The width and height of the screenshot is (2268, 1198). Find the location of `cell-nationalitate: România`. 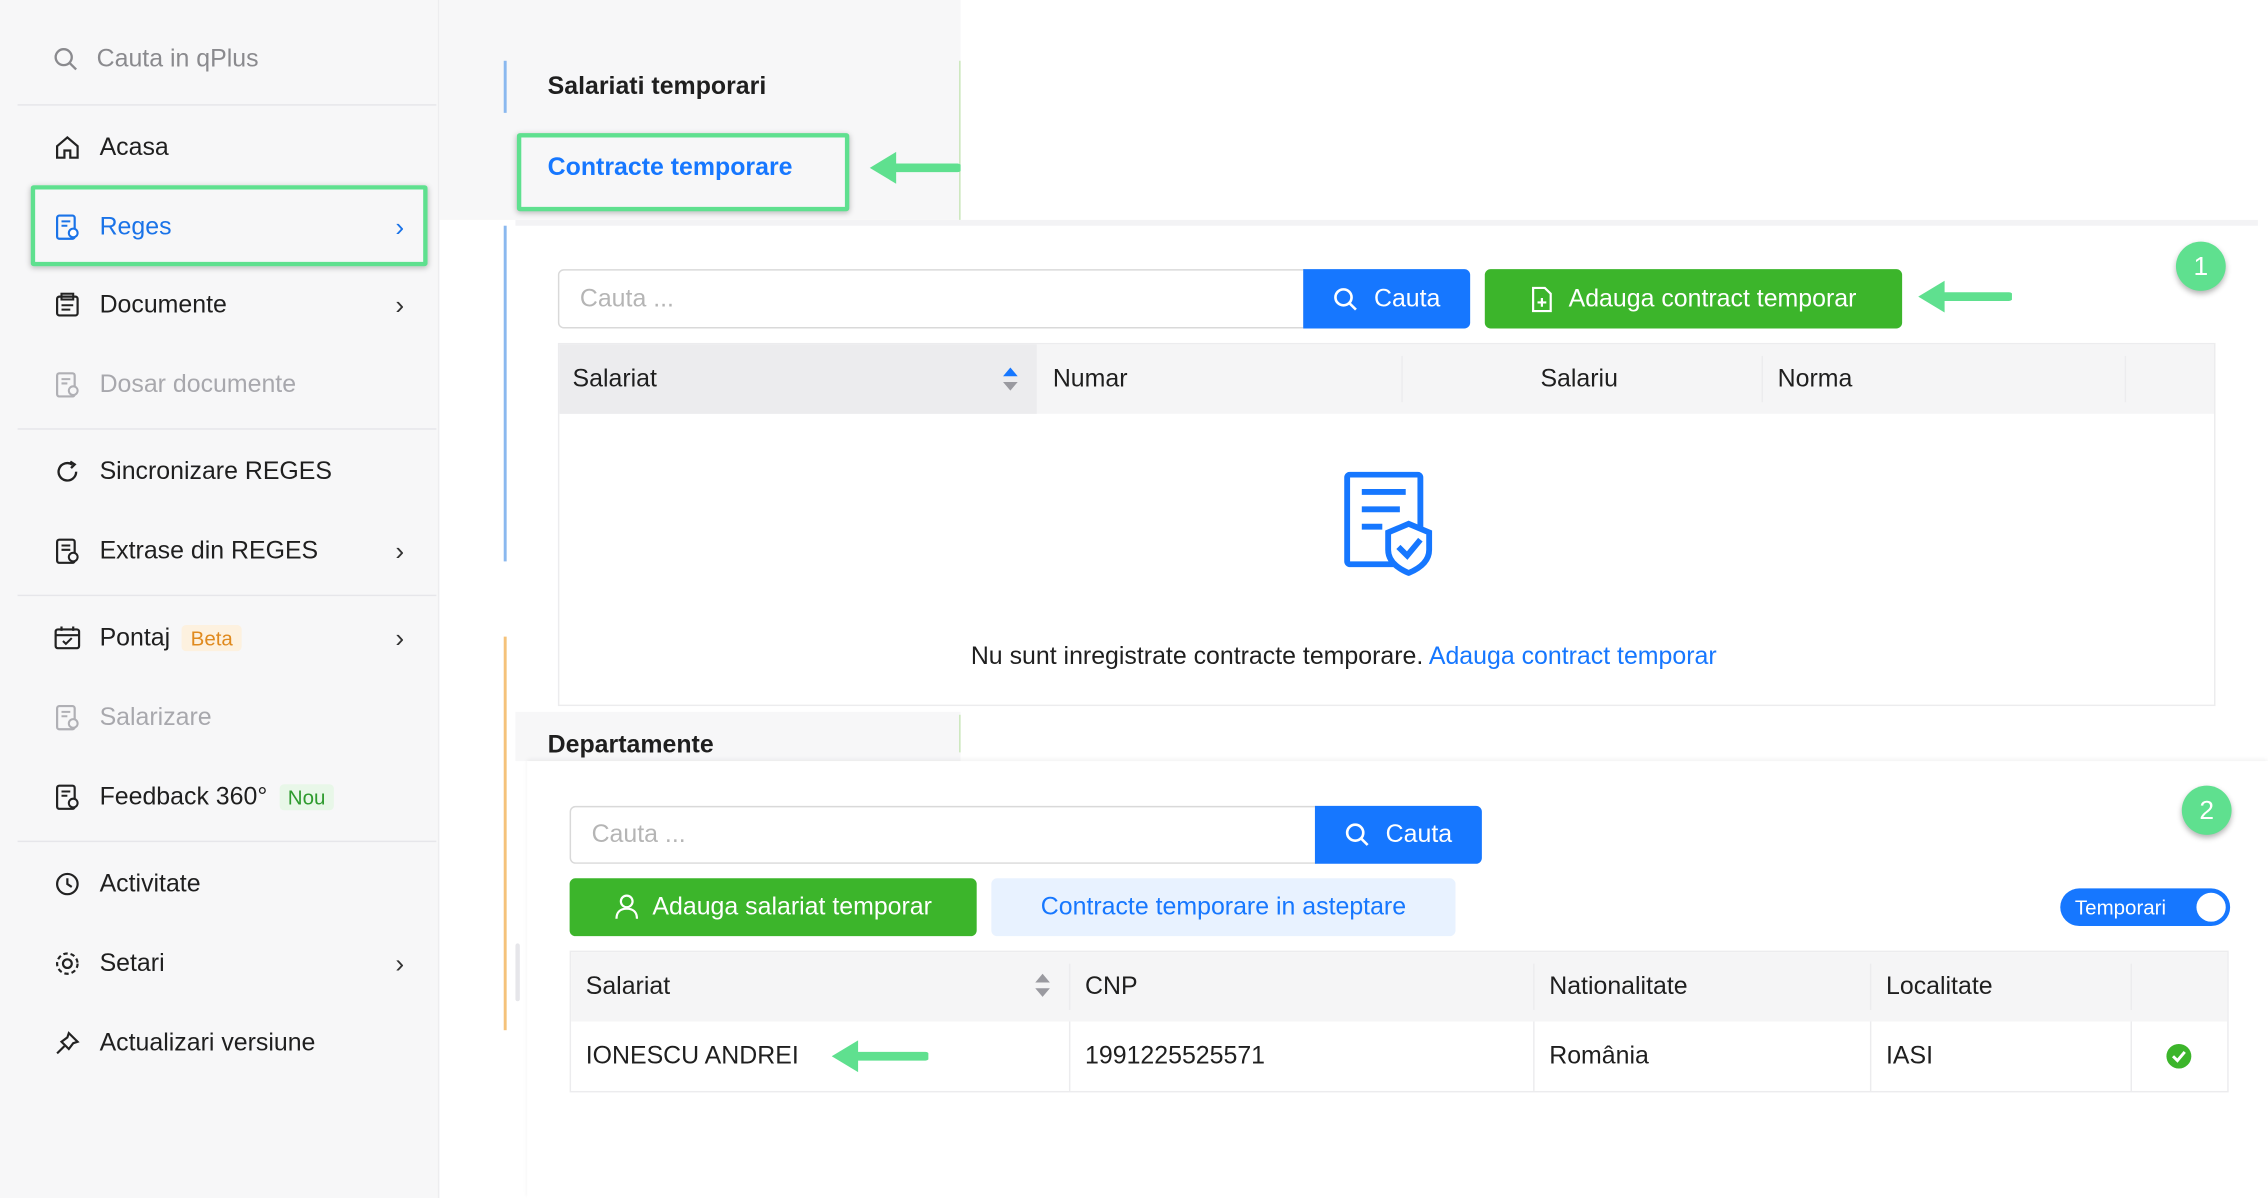

cell-nationalitate: România is located at coordinates (1599, 1055).